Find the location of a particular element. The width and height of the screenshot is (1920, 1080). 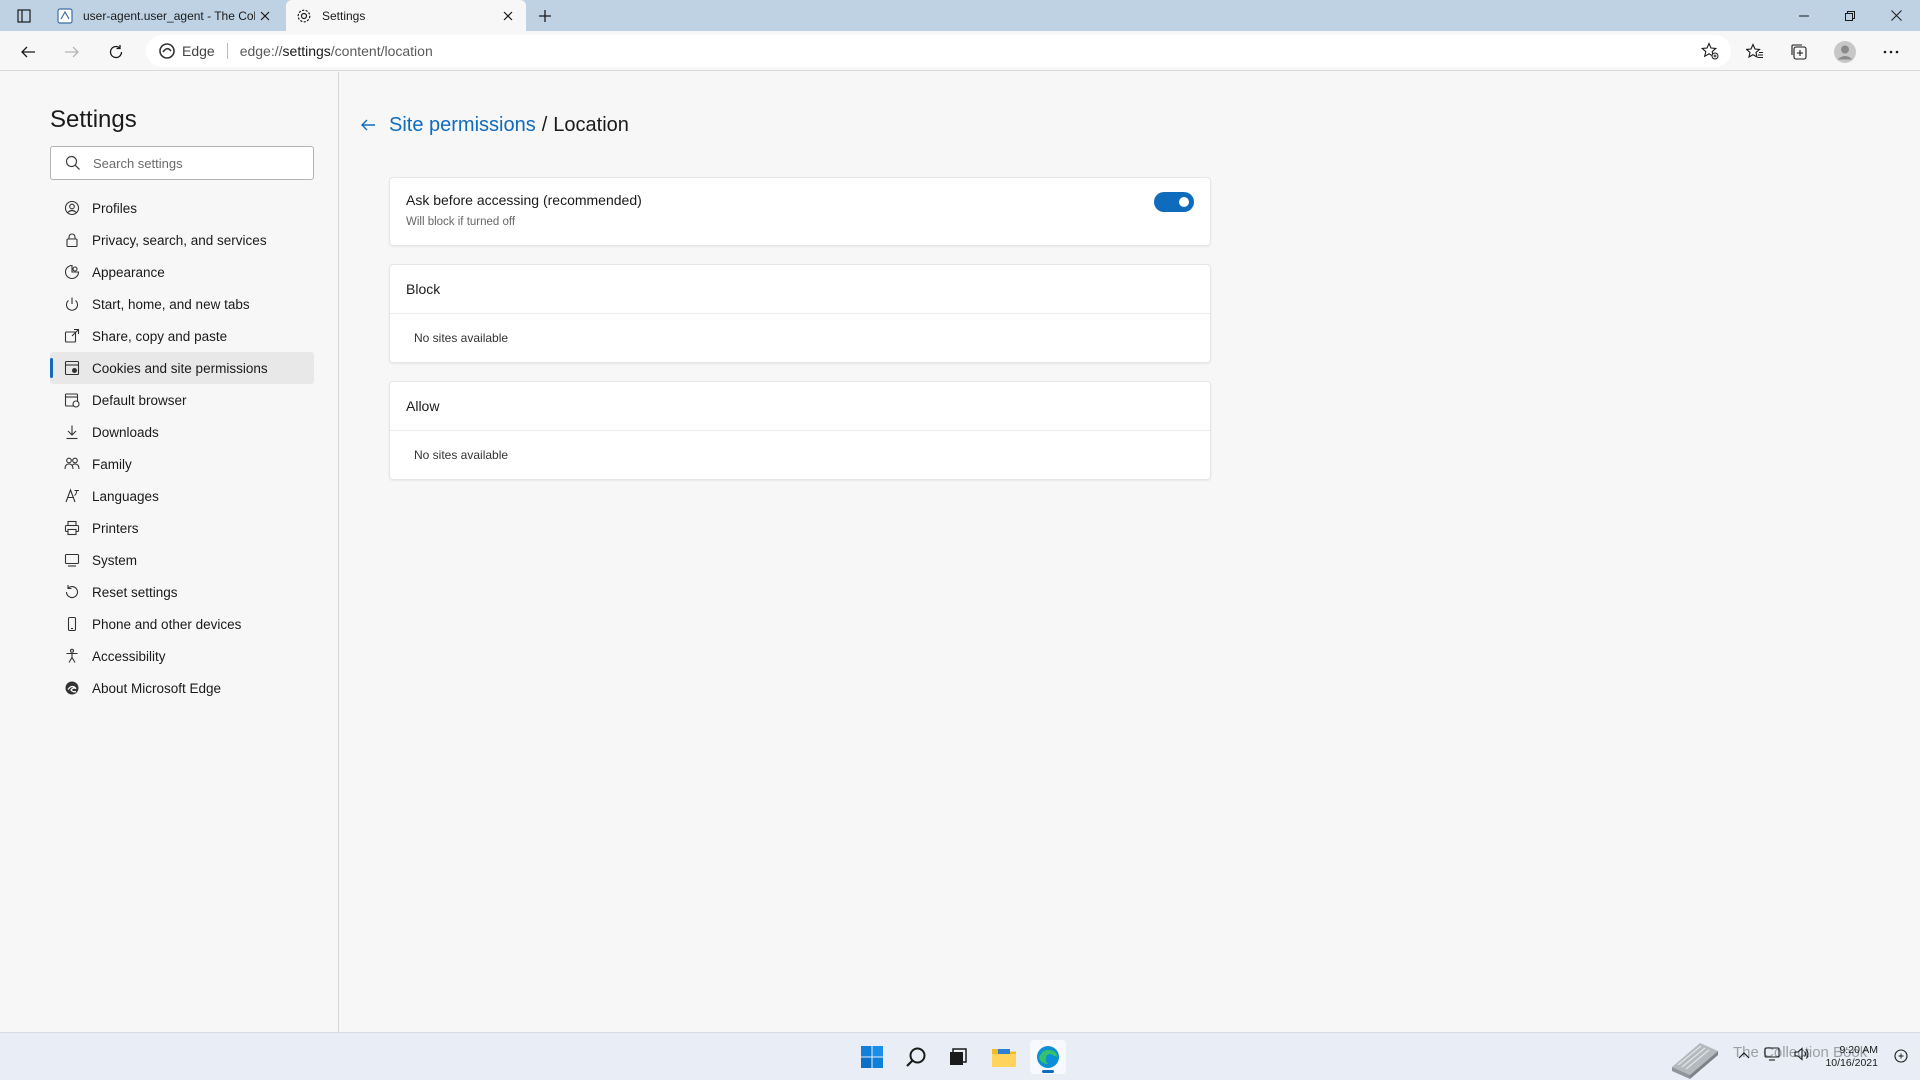

forward-button is located at coordinates (72, 52).